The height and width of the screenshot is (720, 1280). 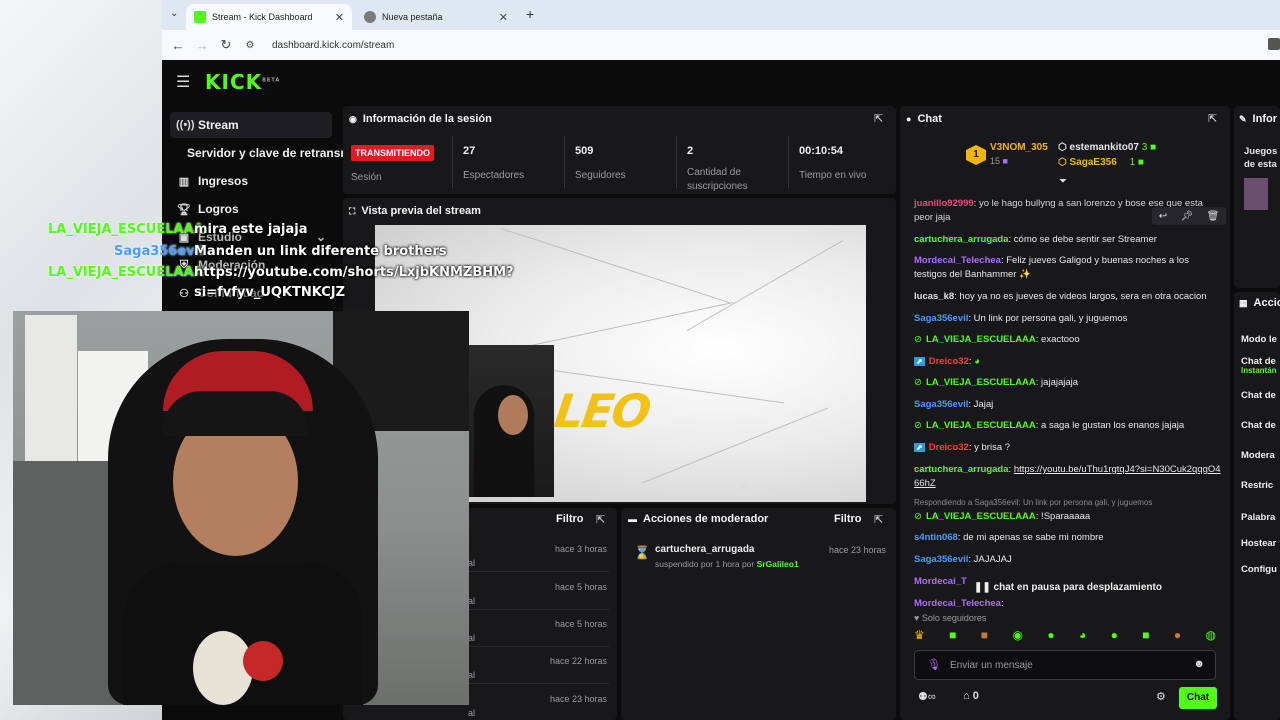 What do you see at coordinates (1063, 181) in the screenshot?
I see `expand-chevron-icon: ⏷` at bounding box center [1063, 181].